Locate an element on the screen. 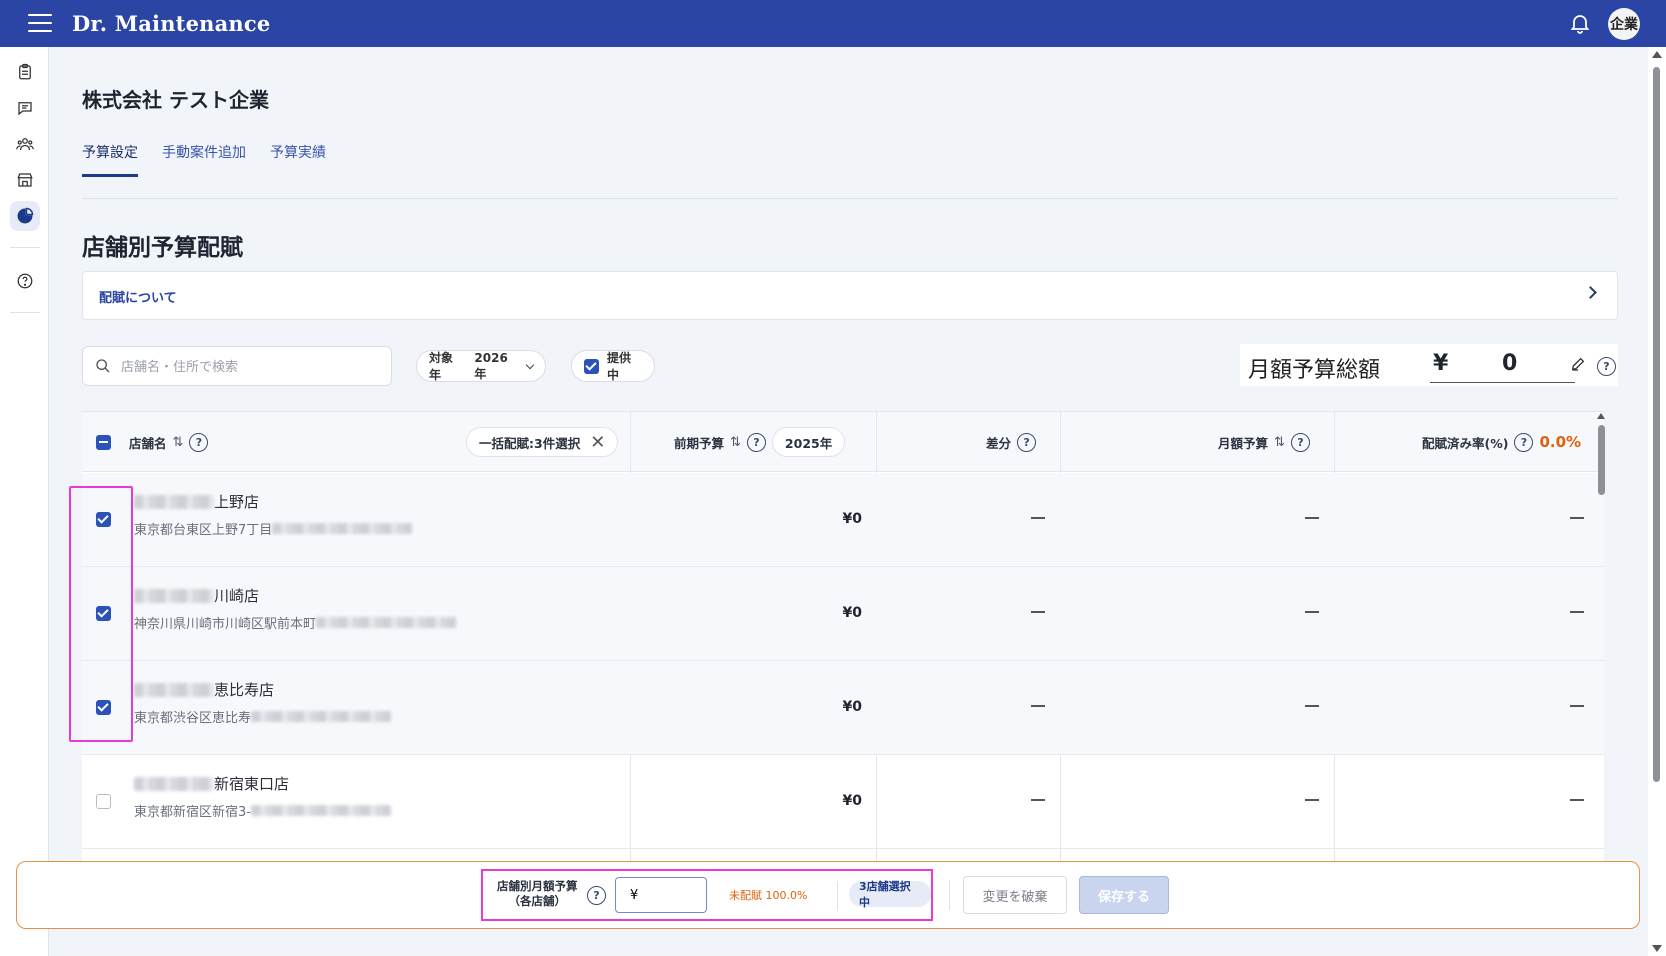 The height and width of the screenshot is (956, 1666). bulk-budget-input is located at coordinates (661, 895).